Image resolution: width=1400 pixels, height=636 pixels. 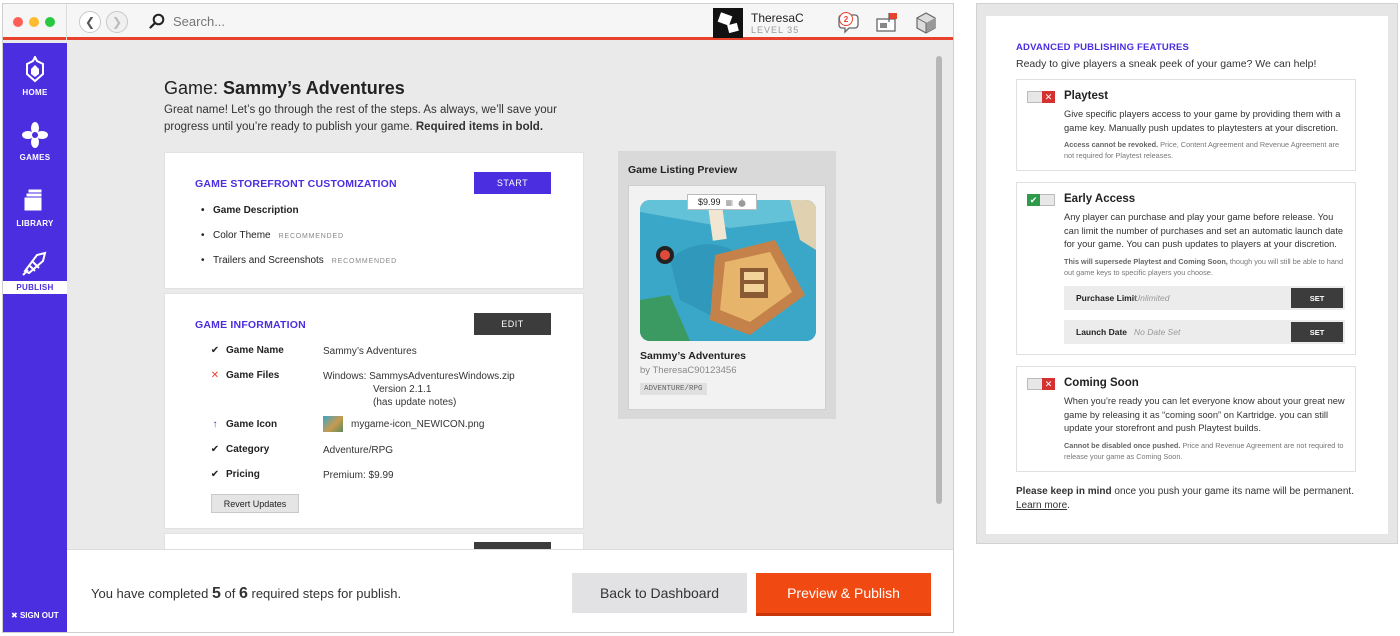 I want to click on info-value: Premium: $9.99, so click(x=358, y=475).